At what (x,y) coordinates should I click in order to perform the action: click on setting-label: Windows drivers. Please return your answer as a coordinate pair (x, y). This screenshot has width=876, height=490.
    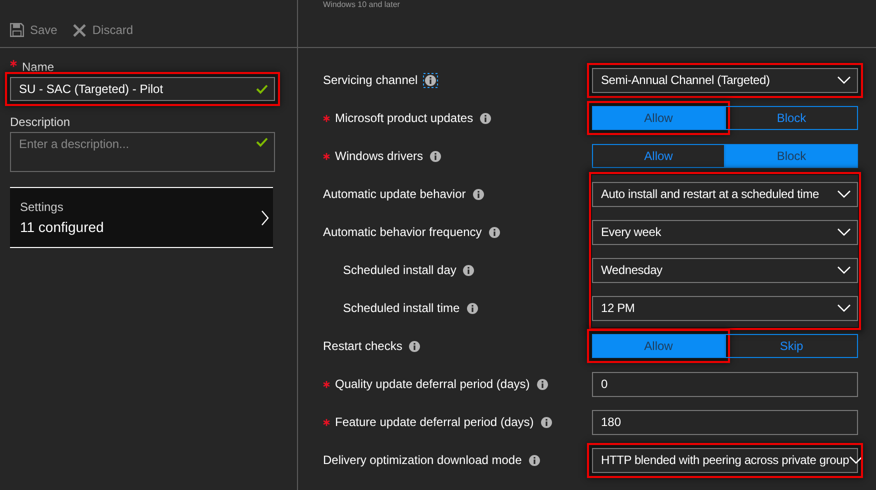
    Looking at the image, I should click on (379, 156).